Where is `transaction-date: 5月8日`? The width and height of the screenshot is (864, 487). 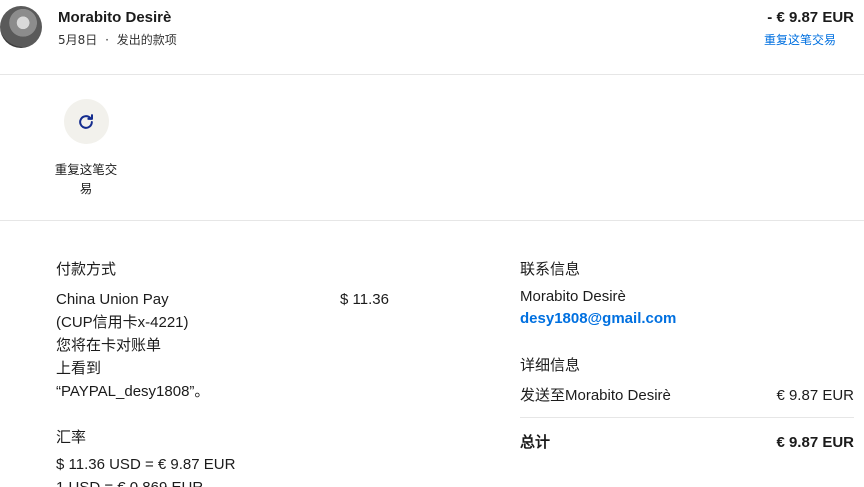 transaction-date: 5月8日 is located at coordinates (78, 40).